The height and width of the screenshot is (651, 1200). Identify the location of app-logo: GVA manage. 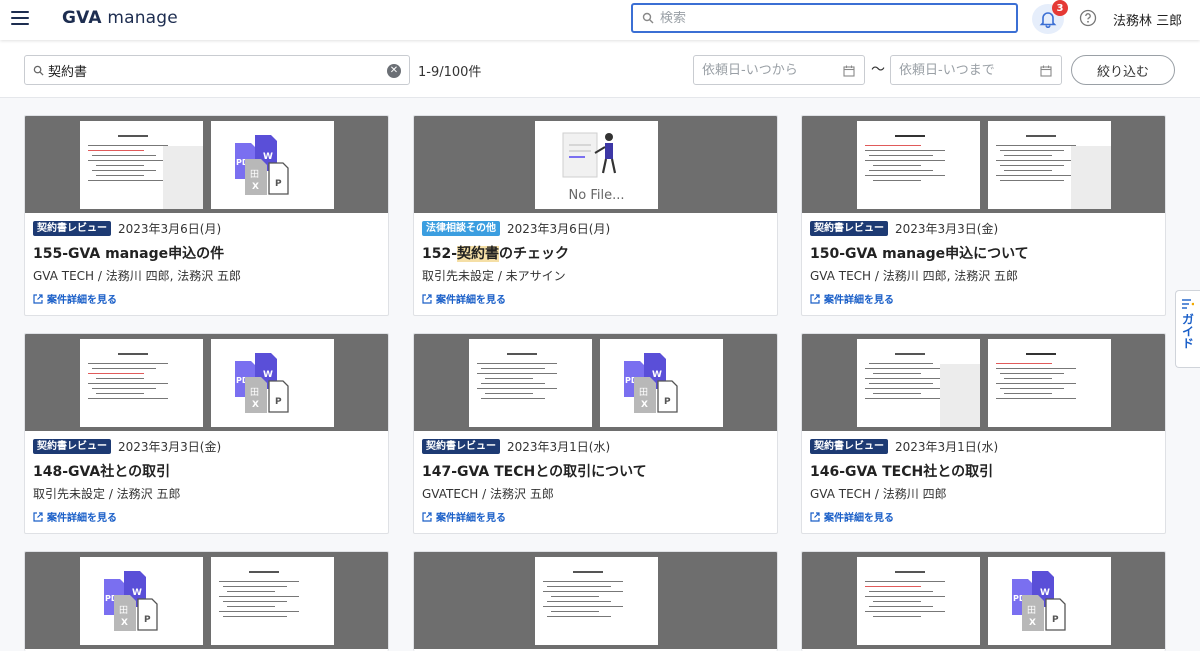
(120, 18).